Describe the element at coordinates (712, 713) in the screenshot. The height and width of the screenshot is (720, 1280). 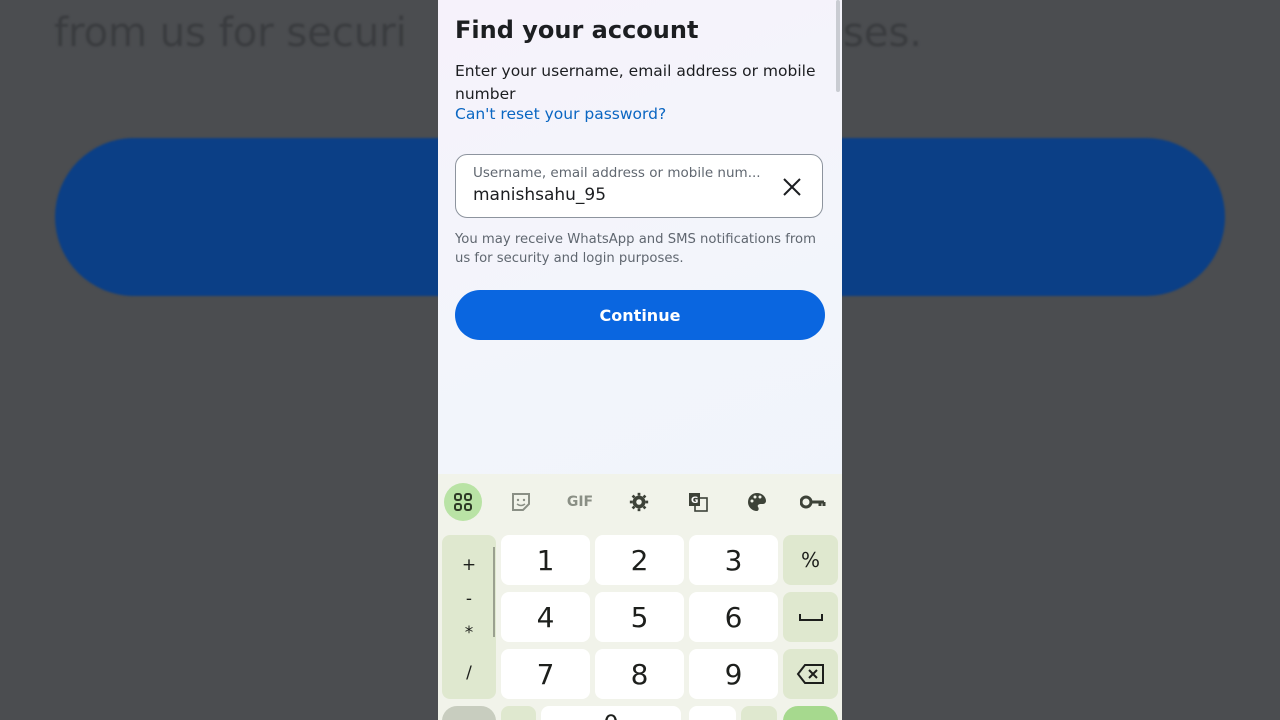
I see `period-key` at that location.